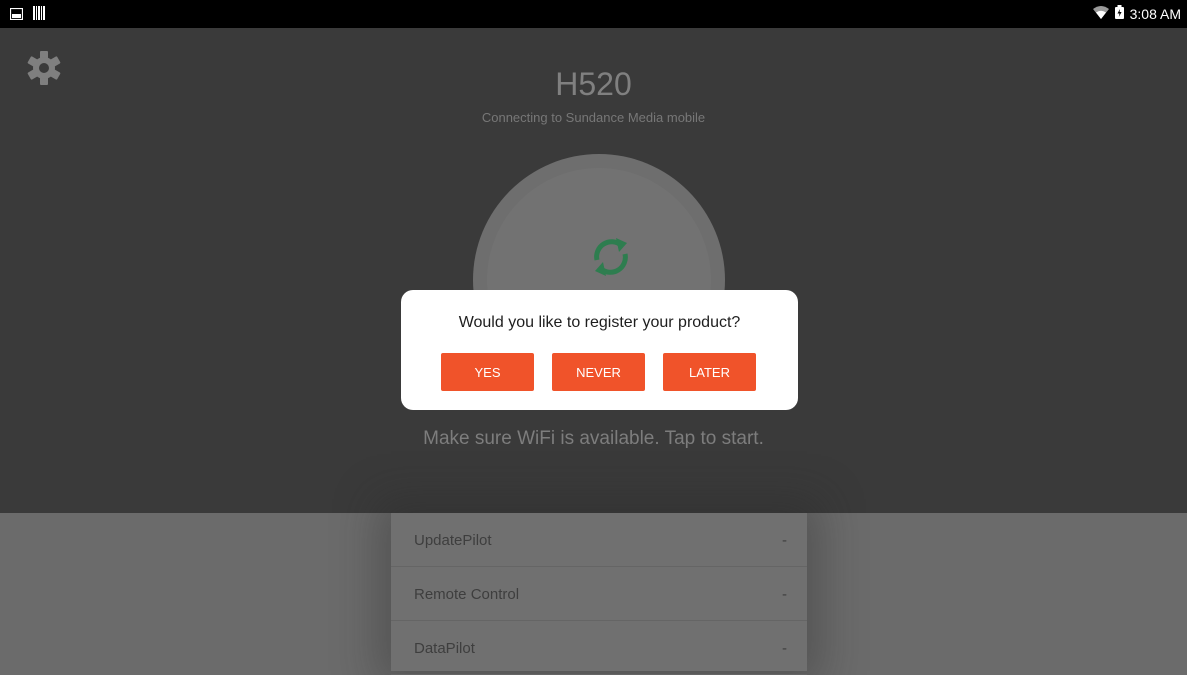  What do you see at coordinates (593, 84) in the screenshot?
I see `device-title: H520` at bounding box center [593, 84].